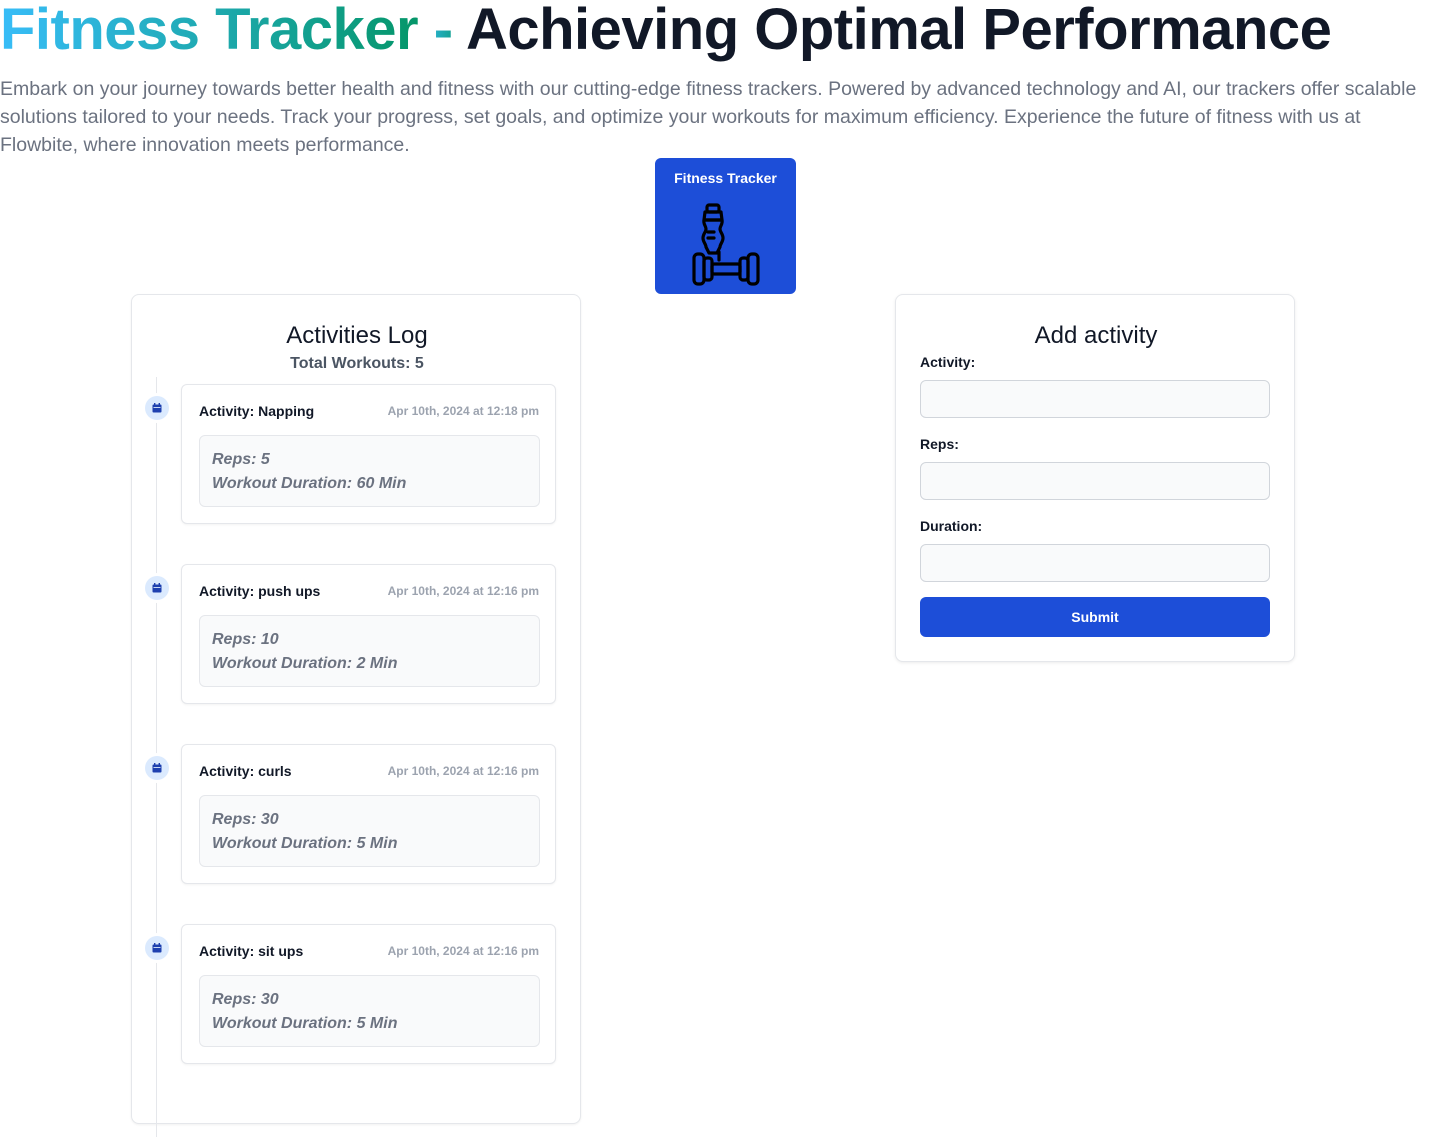 Image resolution: width=1443 pixels, height=1137 pixels. What do you see at coordinates (245, 639) in the screenshot?
I see `activity-reps: Reps: 10` at bounding box center [245, 639].